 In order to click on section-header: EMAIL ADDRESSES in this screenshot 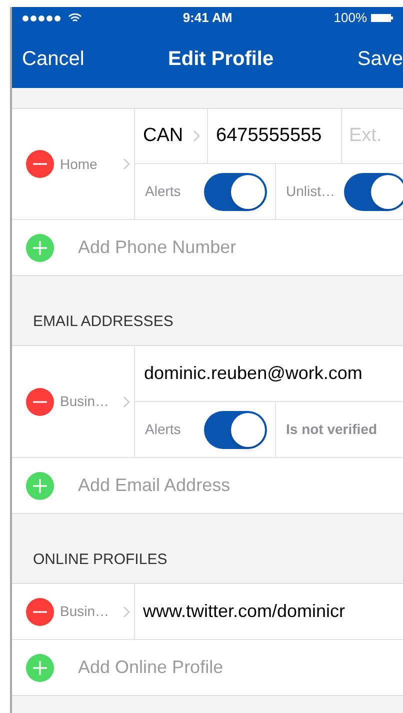, I will do `click(103, 322)`.